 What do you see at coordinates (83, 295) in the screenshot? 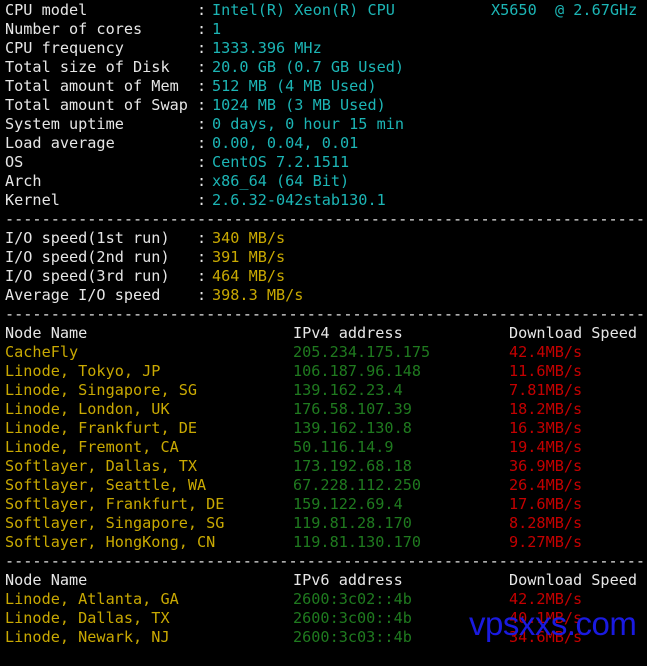
I see `io-label: Average I/O speed` at bounding box center [83, 295].